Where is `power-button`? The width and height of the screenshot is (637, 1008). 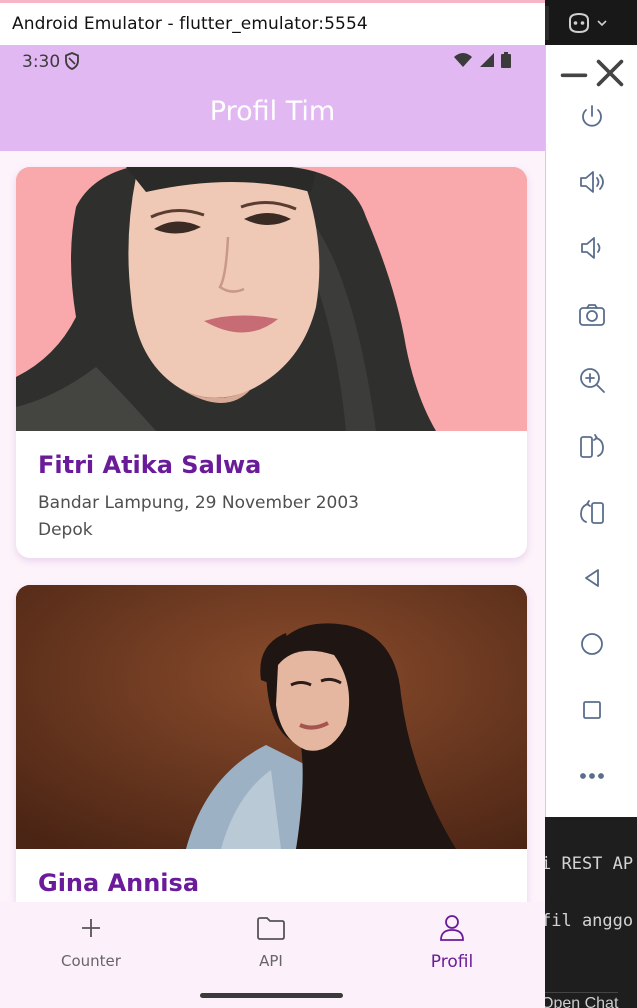
power-button is located at coordinates (592, 117).